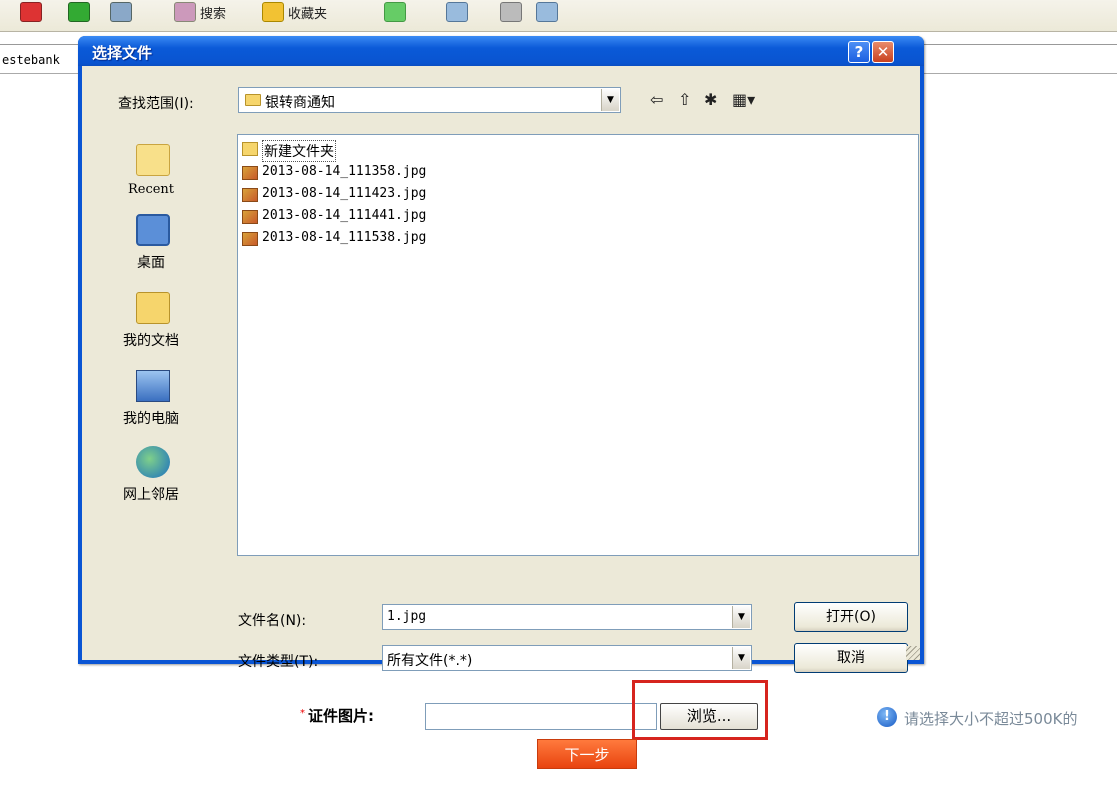 This screenshot has height=799, width=1117. What do you see at coordinates (151, 189) in the screenshot?
I see `place-label: Recent` at bounding box center [151, 189].